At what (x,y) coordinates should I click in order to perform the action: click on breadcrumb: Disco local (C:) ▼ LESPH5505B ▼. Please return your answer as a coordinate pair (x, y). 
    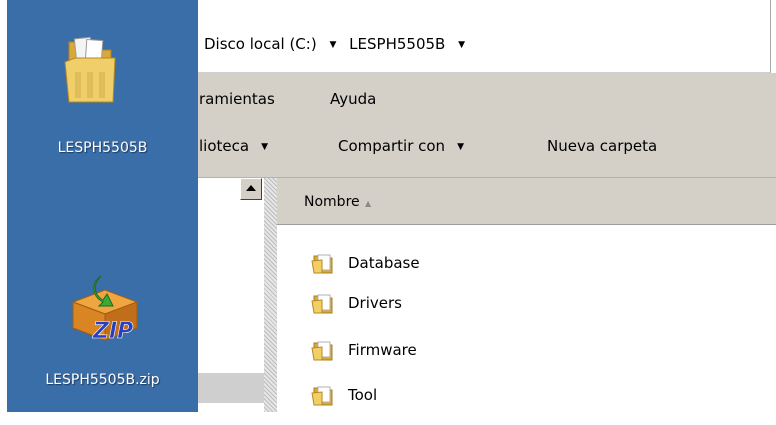
    Looking at the image, I should click on (338, 44).